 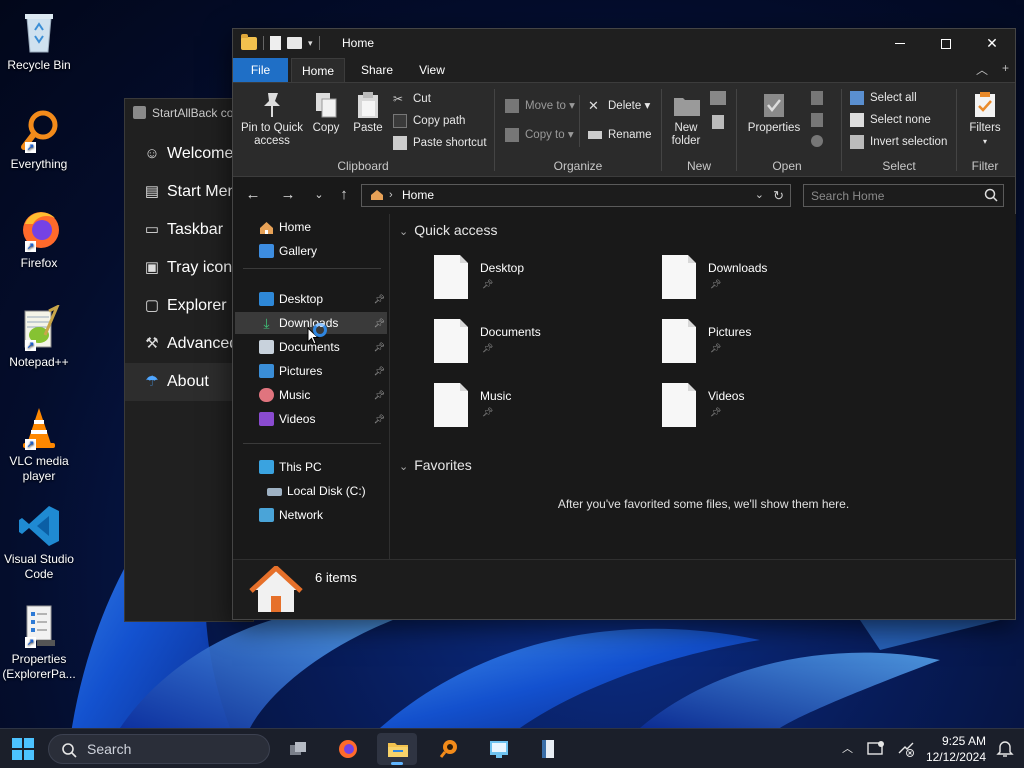 What do you see at coordinates (301, 299) in the screenshot?
I see `nav-label: Desktop` at bounding box center [301, 299].